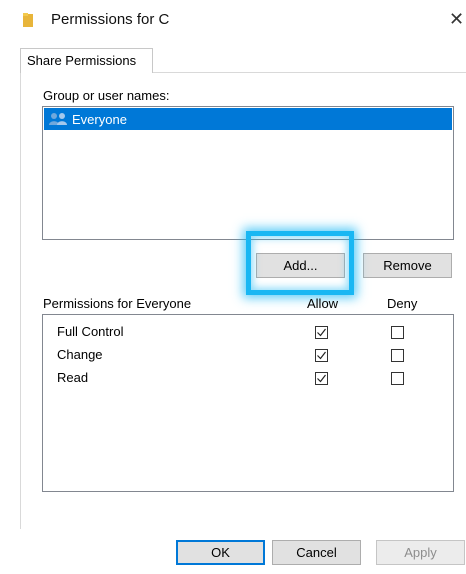  Describe the element at coordinates (402, 303) in the screenshot. I see `deny-column-header: Deny` at that location.